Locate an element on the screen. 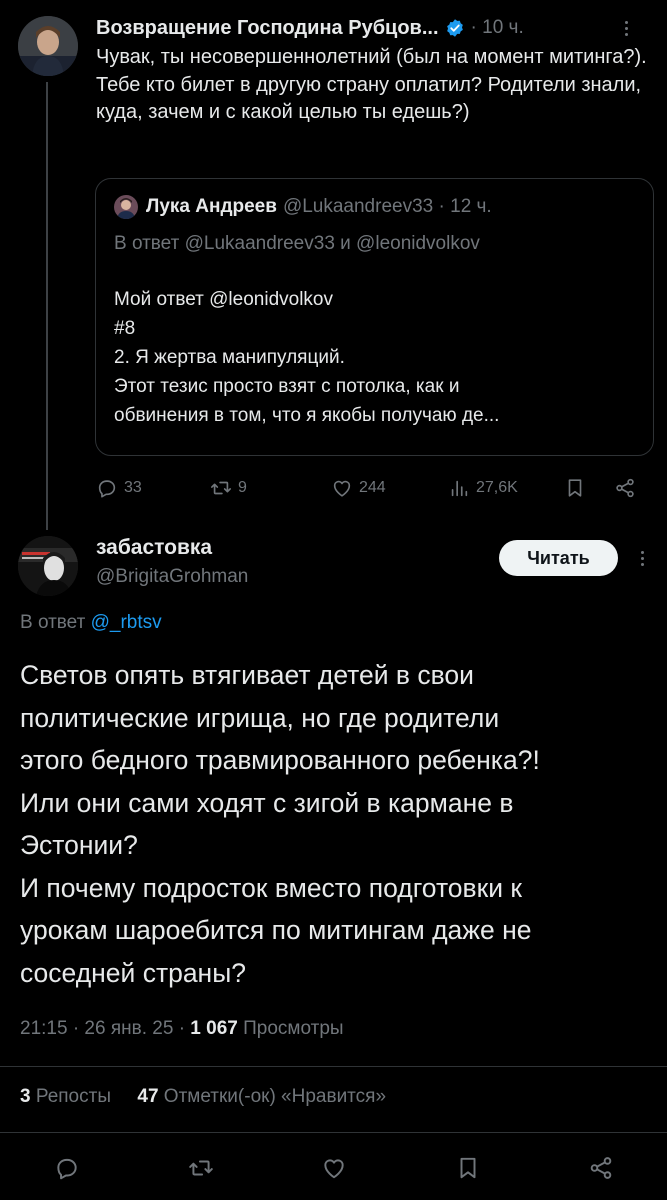  views-label: Просмотры is located at coordinates (290, 1028).